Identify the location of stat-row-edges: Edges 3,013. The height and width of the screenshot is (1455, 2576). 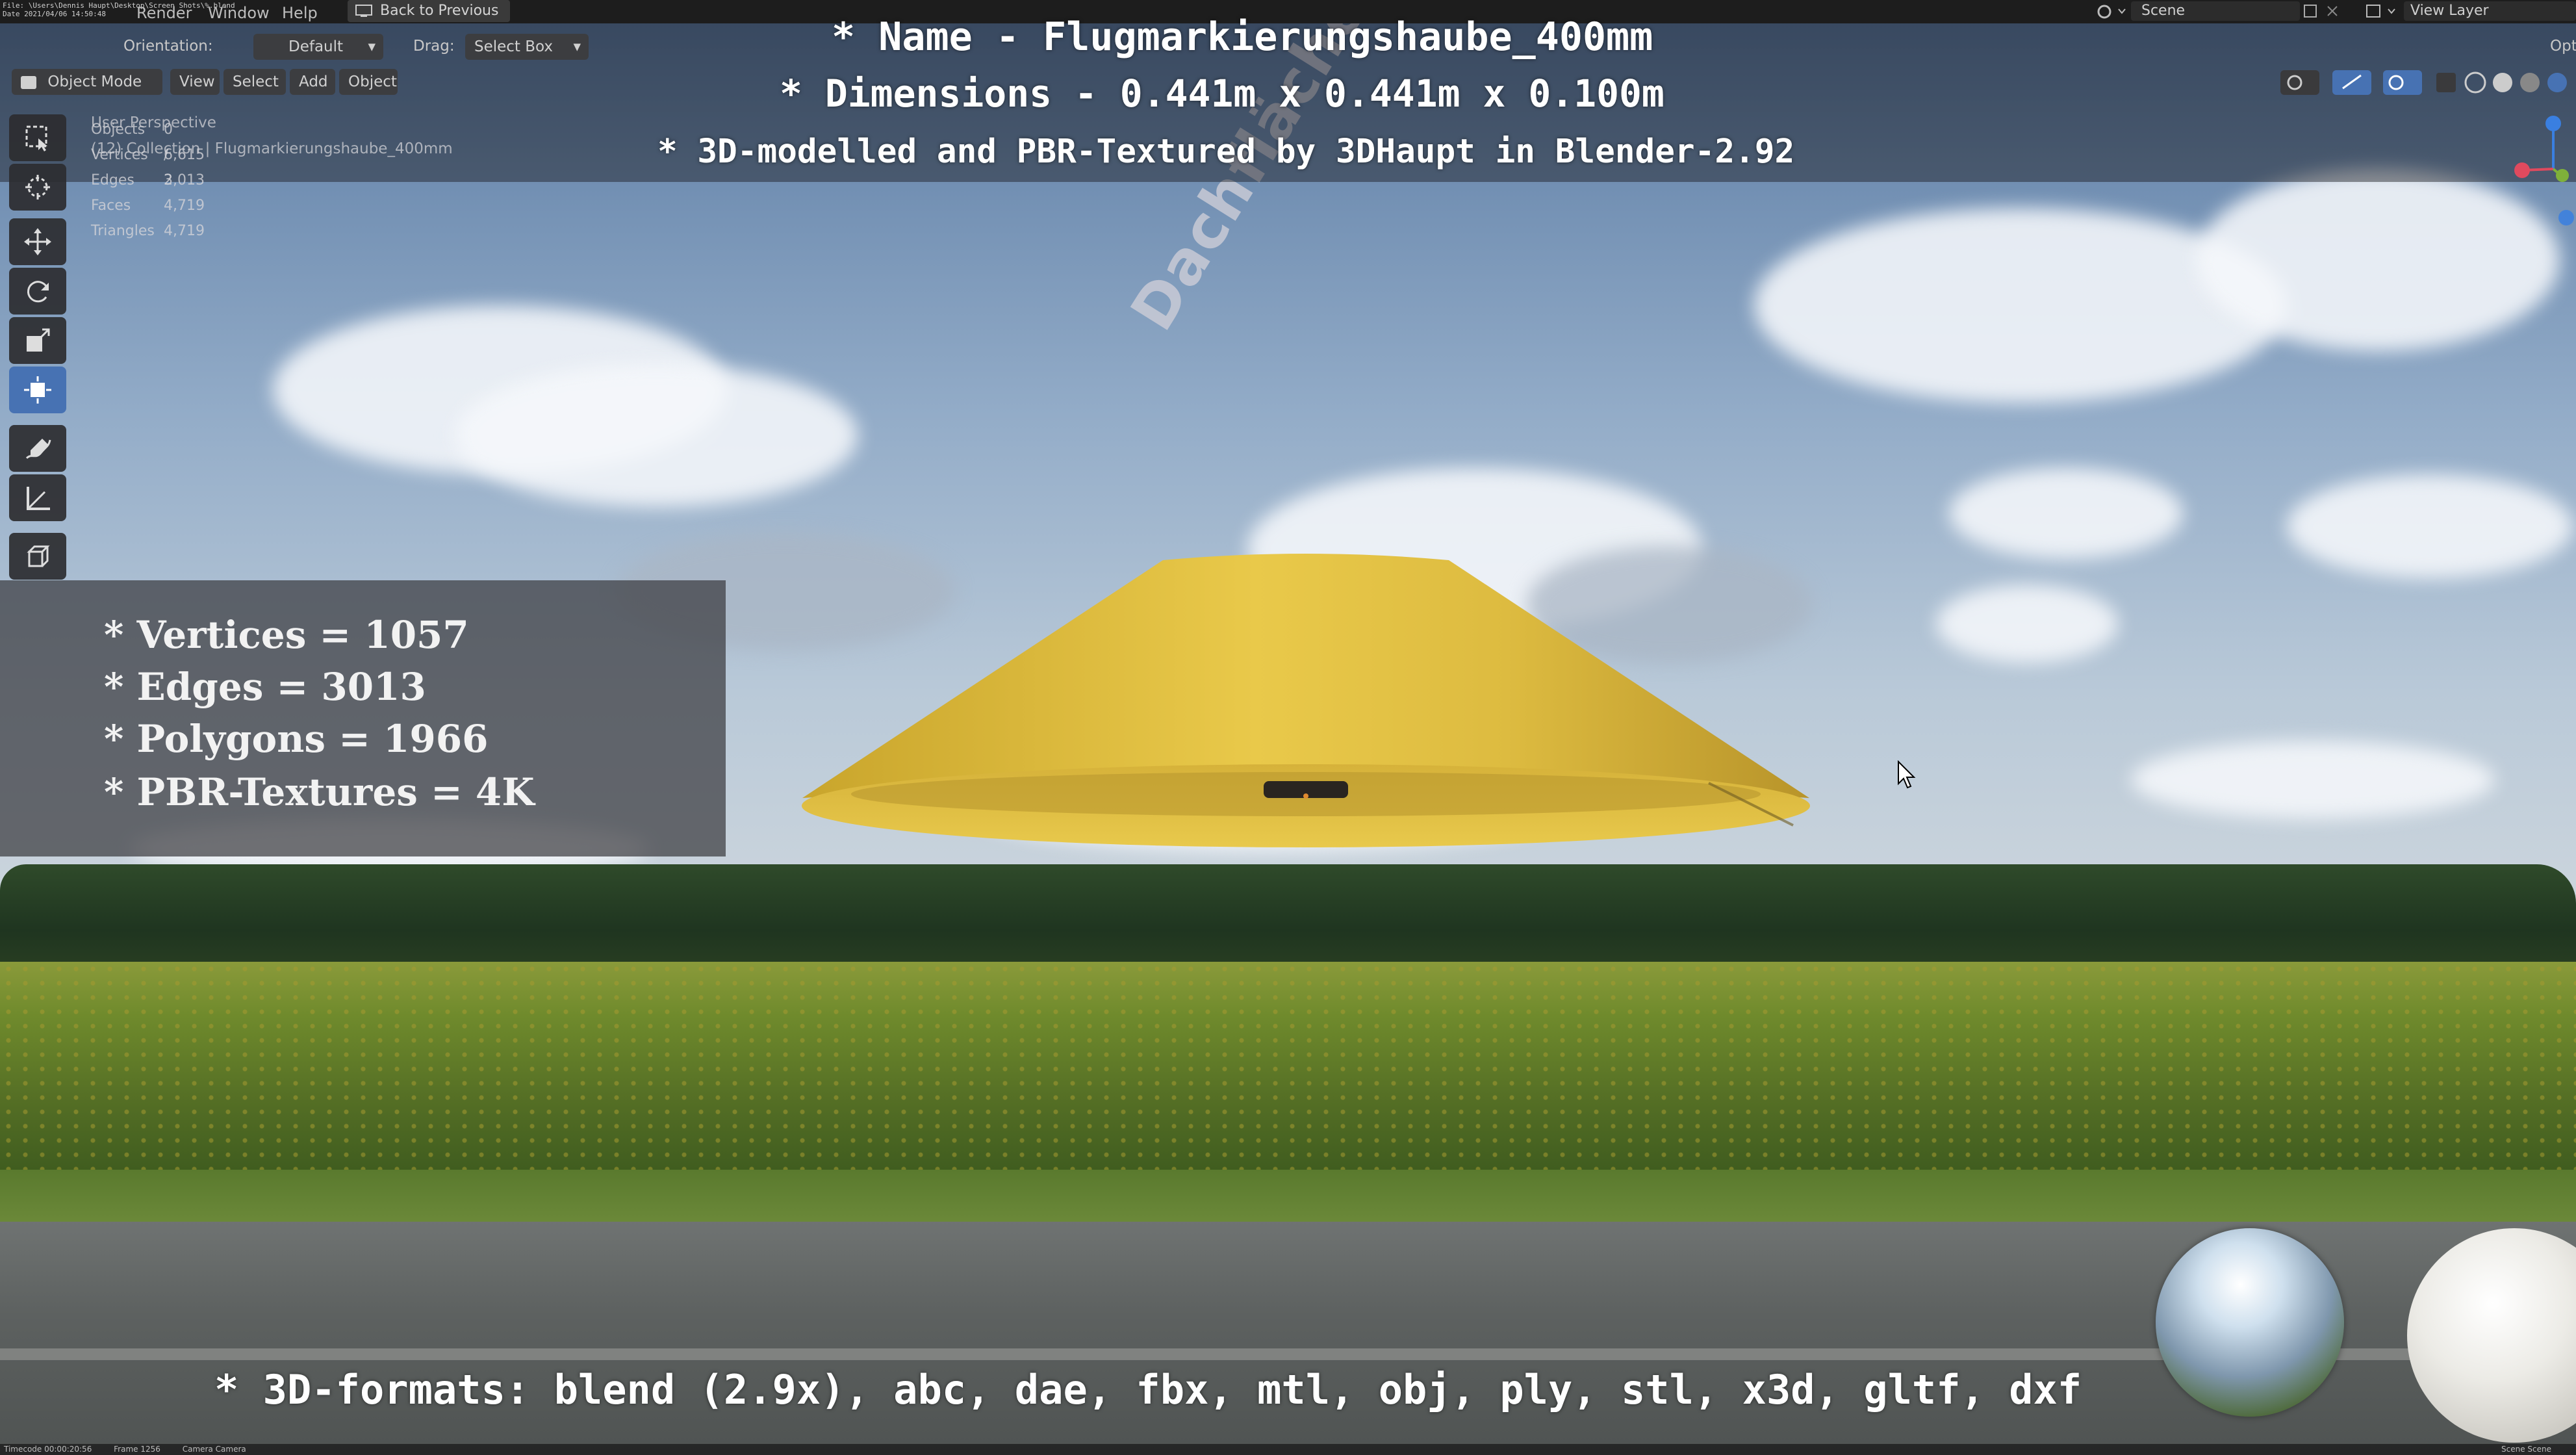
(148, 181).